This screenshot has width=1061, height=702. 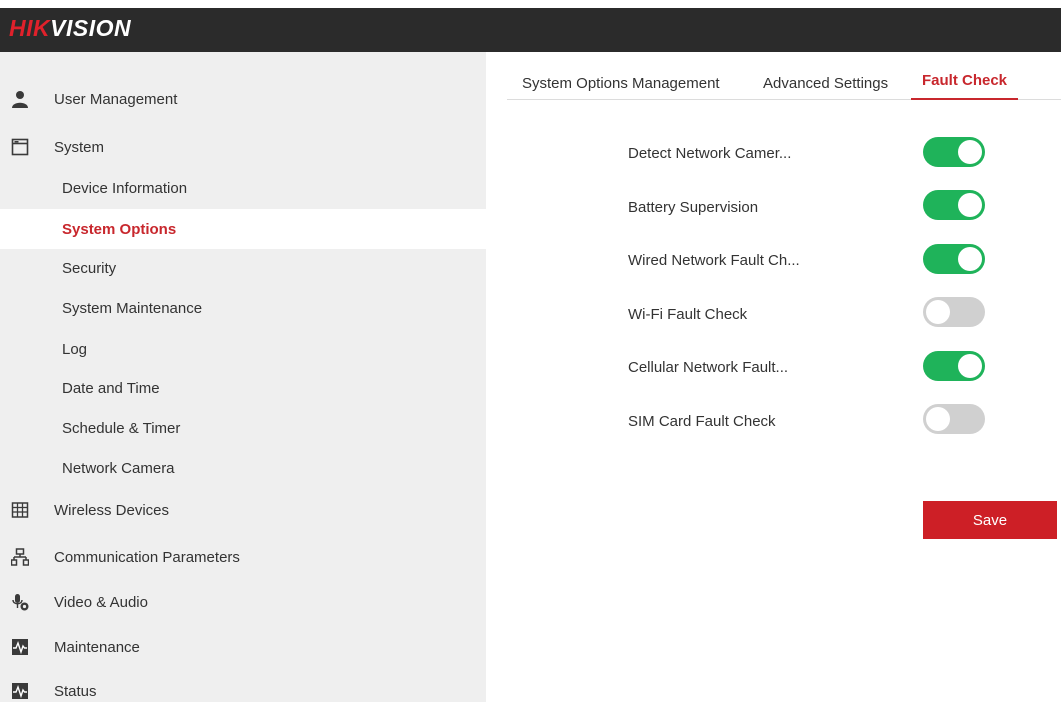 What do you see at coordinates (243, 268) in the screenshot?
I see `sidebar-item-security: Security` at bounding box center [243, 268].